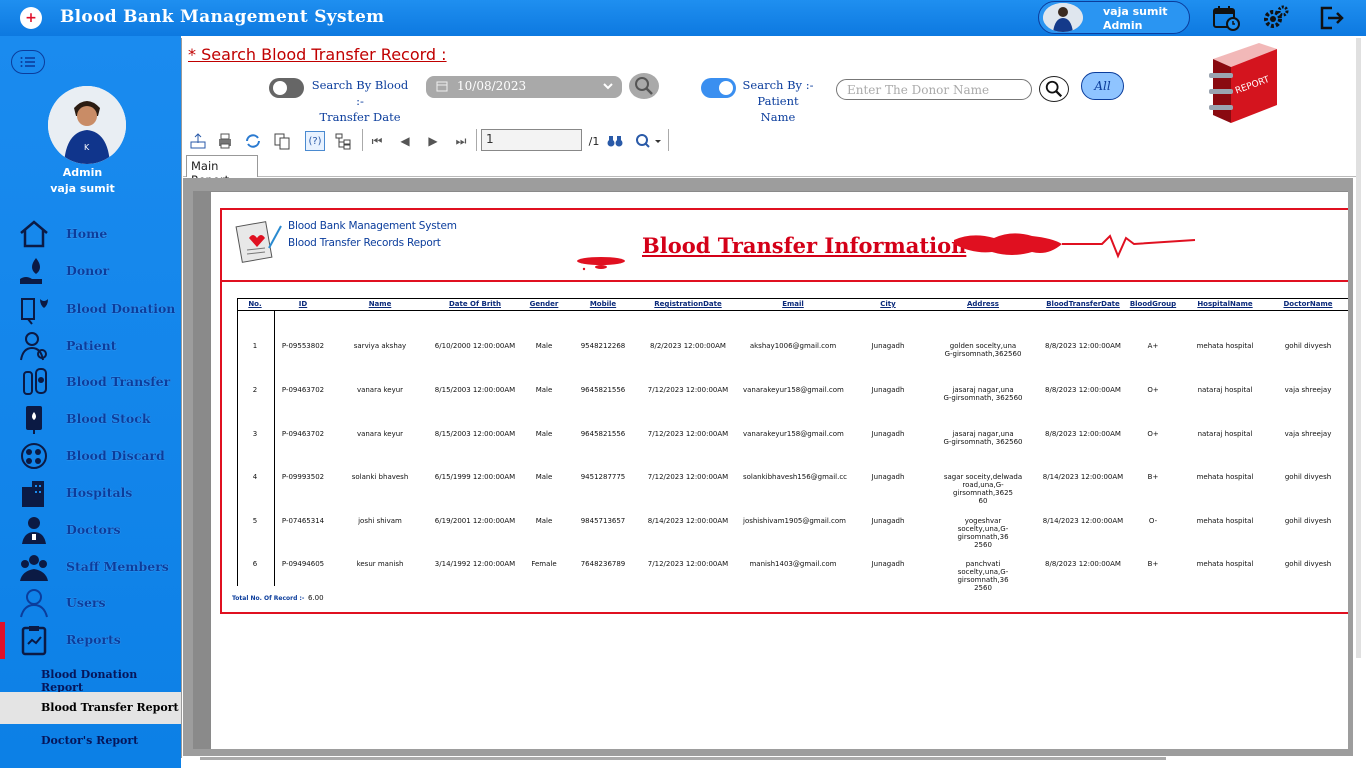 Image resolution: width=1366 pixels, height=768 pixels. What do you see at coordinates (718, 88) in the screenshot?
I see `patient-search-toggle` at bounding box center [718, 88].